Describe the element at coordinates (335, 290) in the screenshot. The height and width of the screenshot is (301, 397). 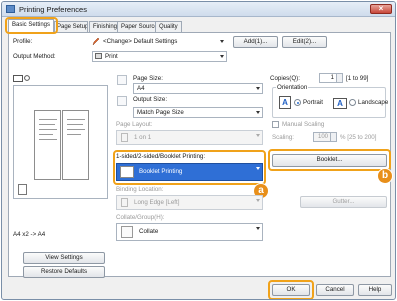
I see `cancel-button: Cancel` at that location.